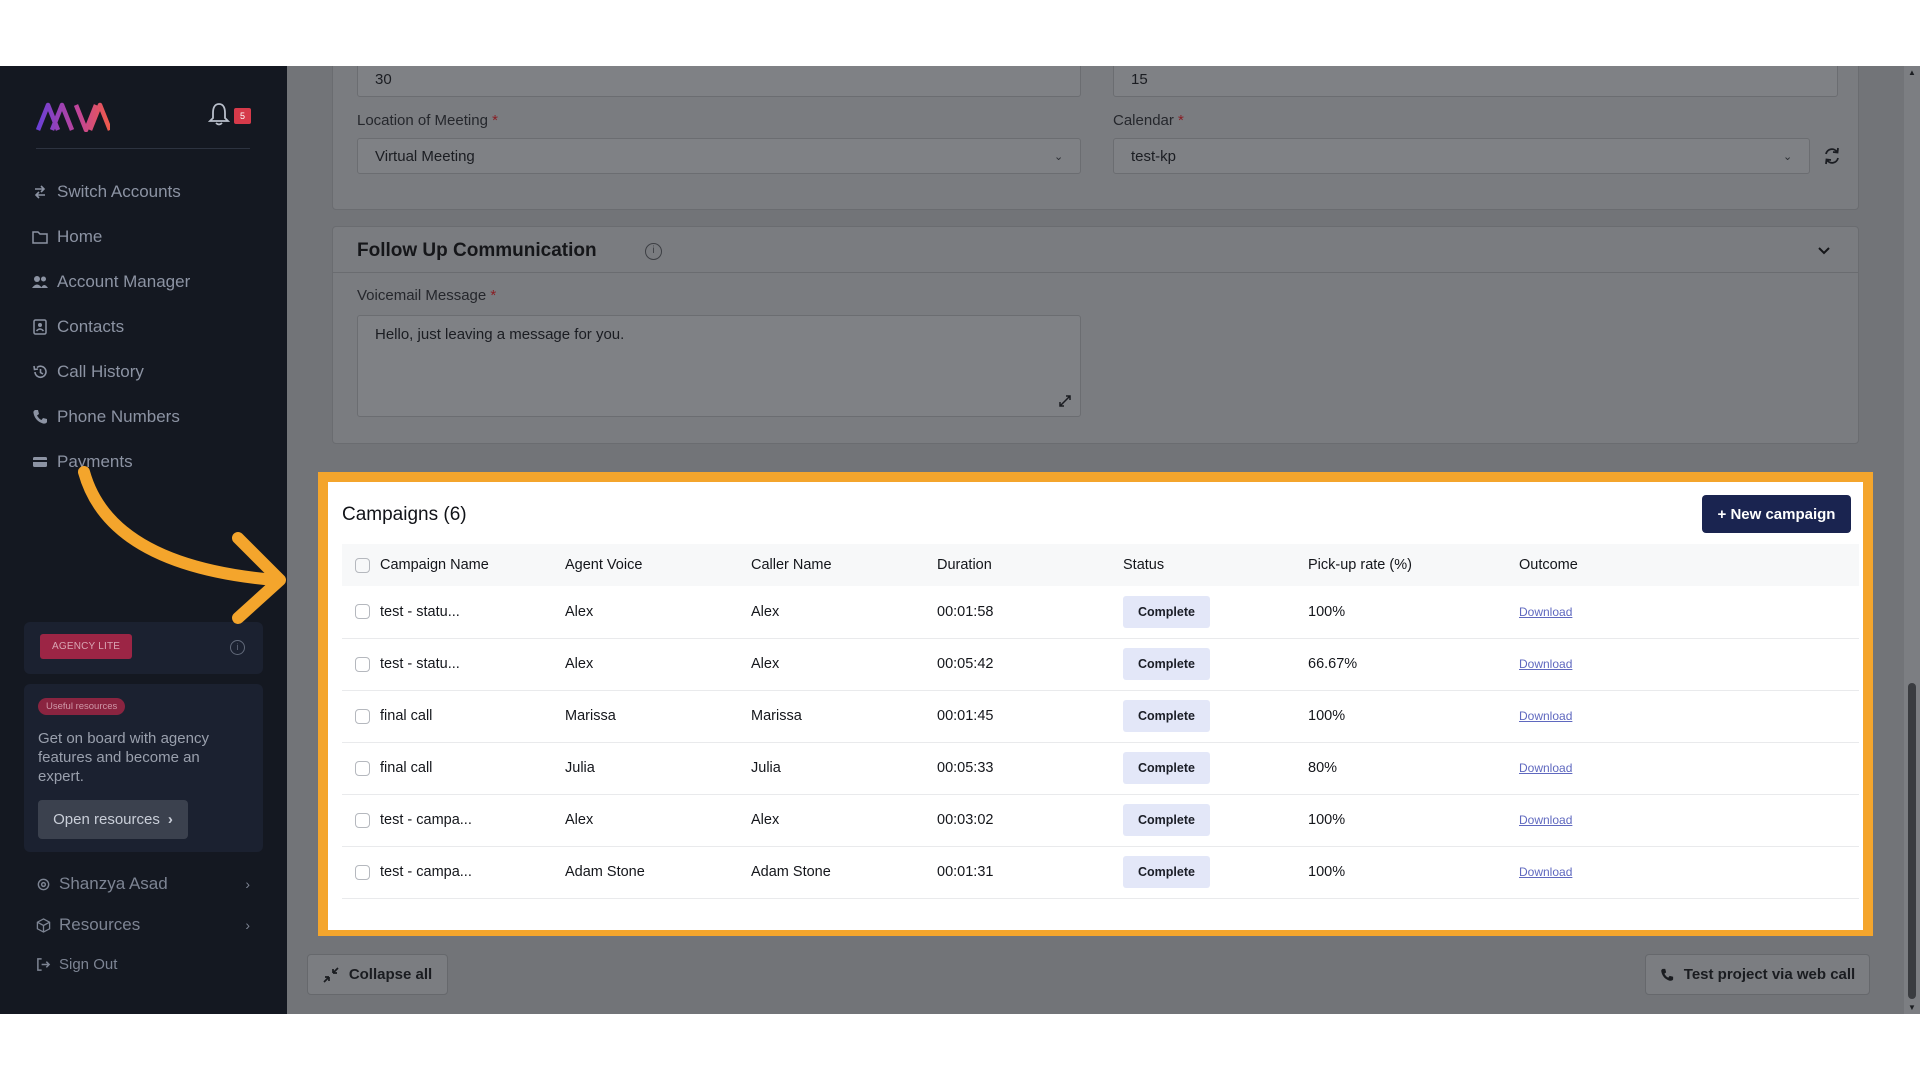 The height and width of the screenshot is (1080, 1920). Describe the element at coordinates (146, 925) in the screenshot. I see `resources-menu: Resources ›` at that location.